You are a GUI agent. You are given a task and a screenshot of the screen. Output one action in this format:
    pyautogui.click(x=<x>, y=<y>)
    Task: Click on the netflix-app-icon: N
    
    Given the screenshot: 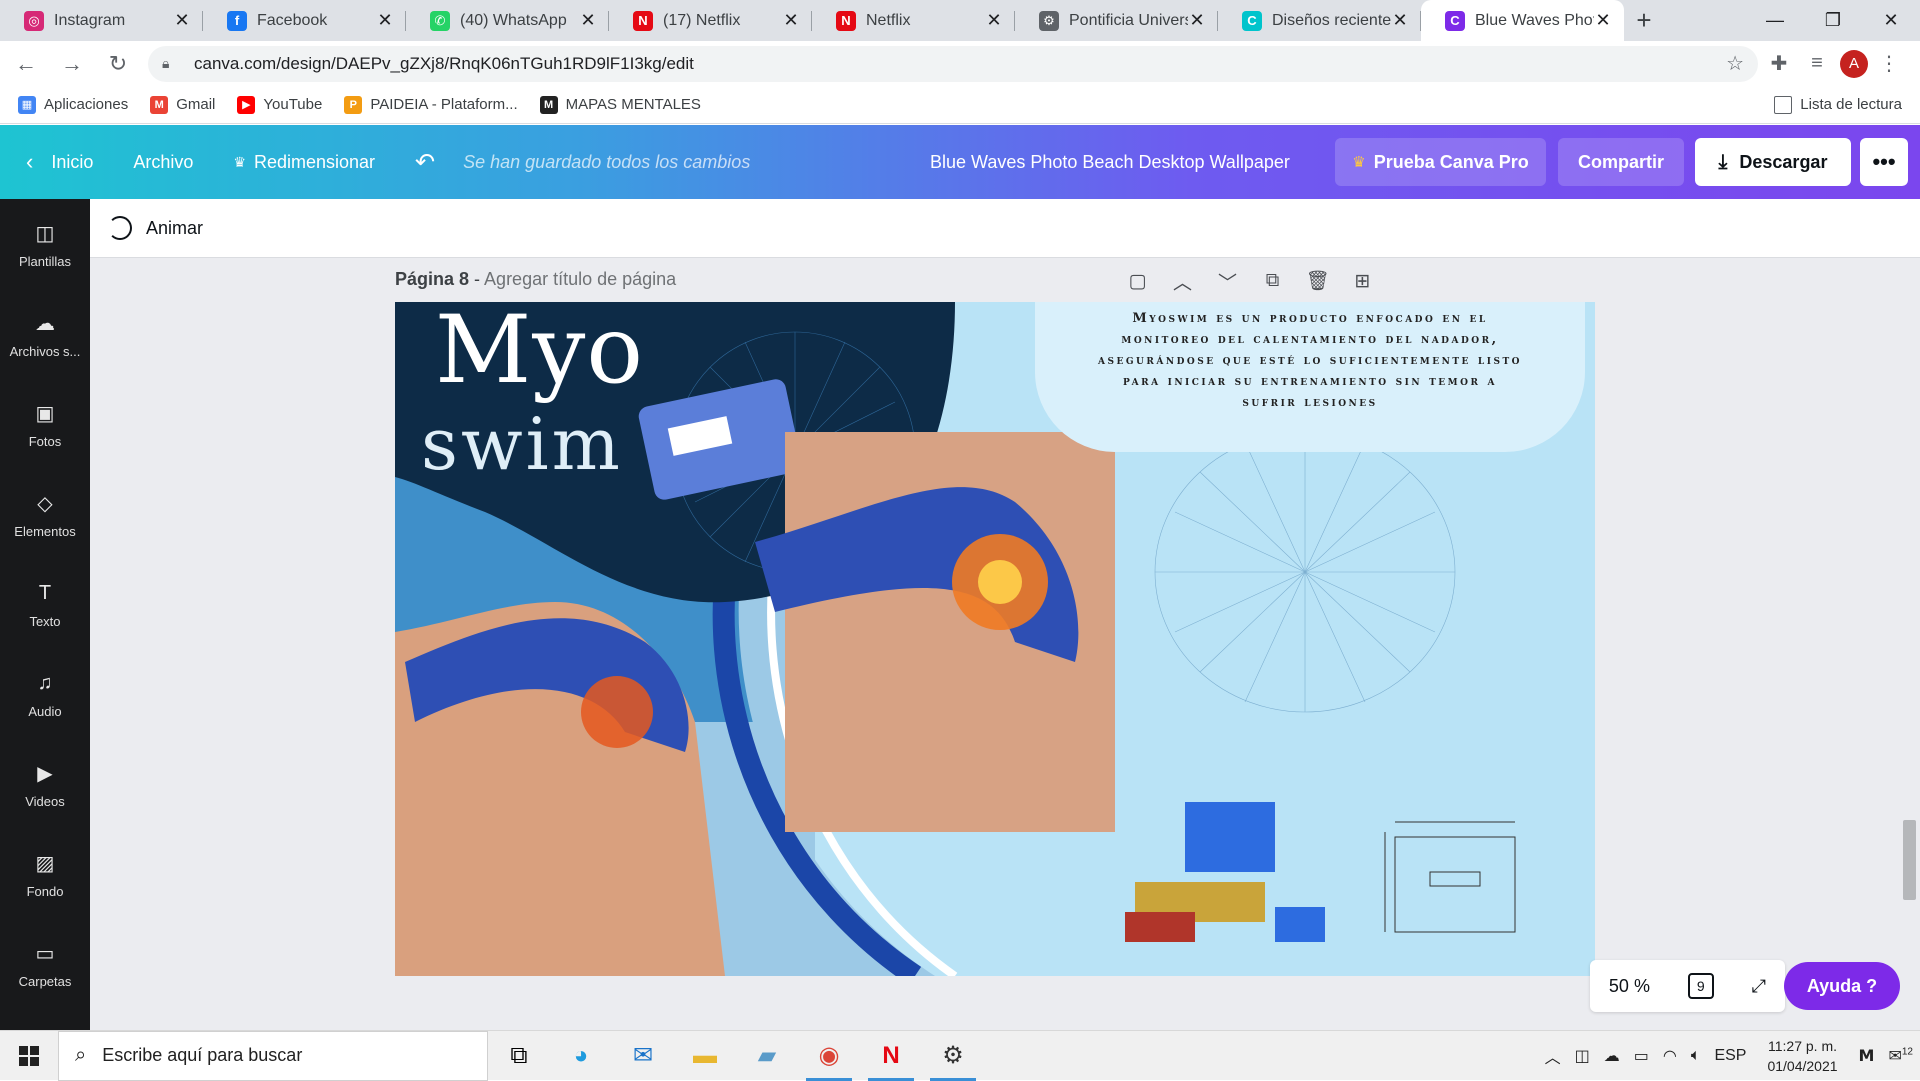 What is the action you would take?
    pyautogui.click(x=891, y=1056)
    